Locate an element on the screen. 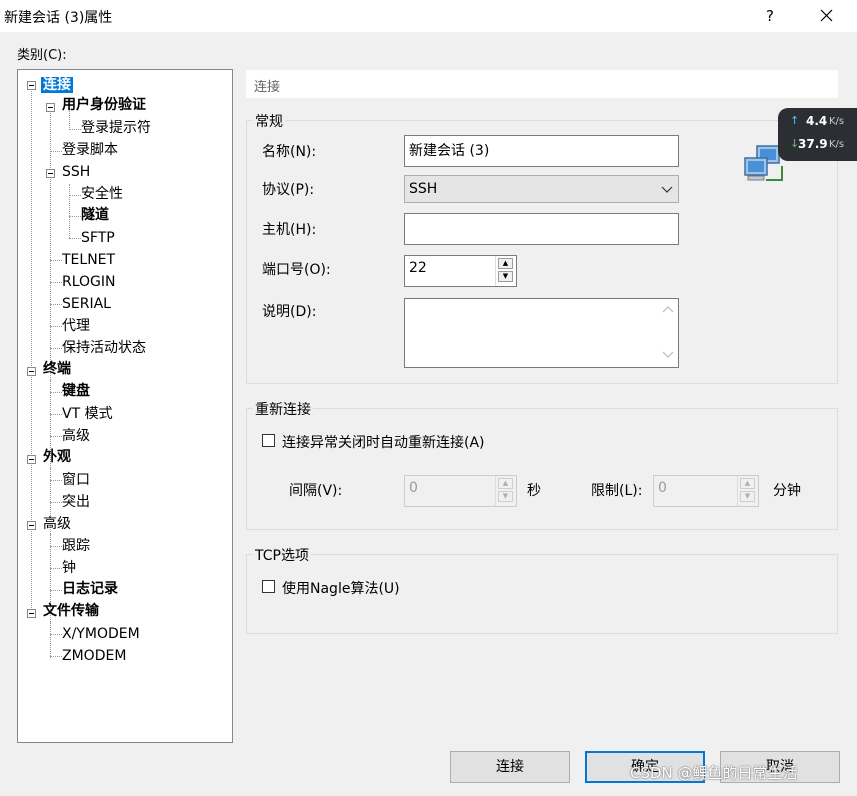 Image resolution: width=857 pixels, height=796 pixels. tree-item-bell: 钟 is located at coordinates (69, 568).